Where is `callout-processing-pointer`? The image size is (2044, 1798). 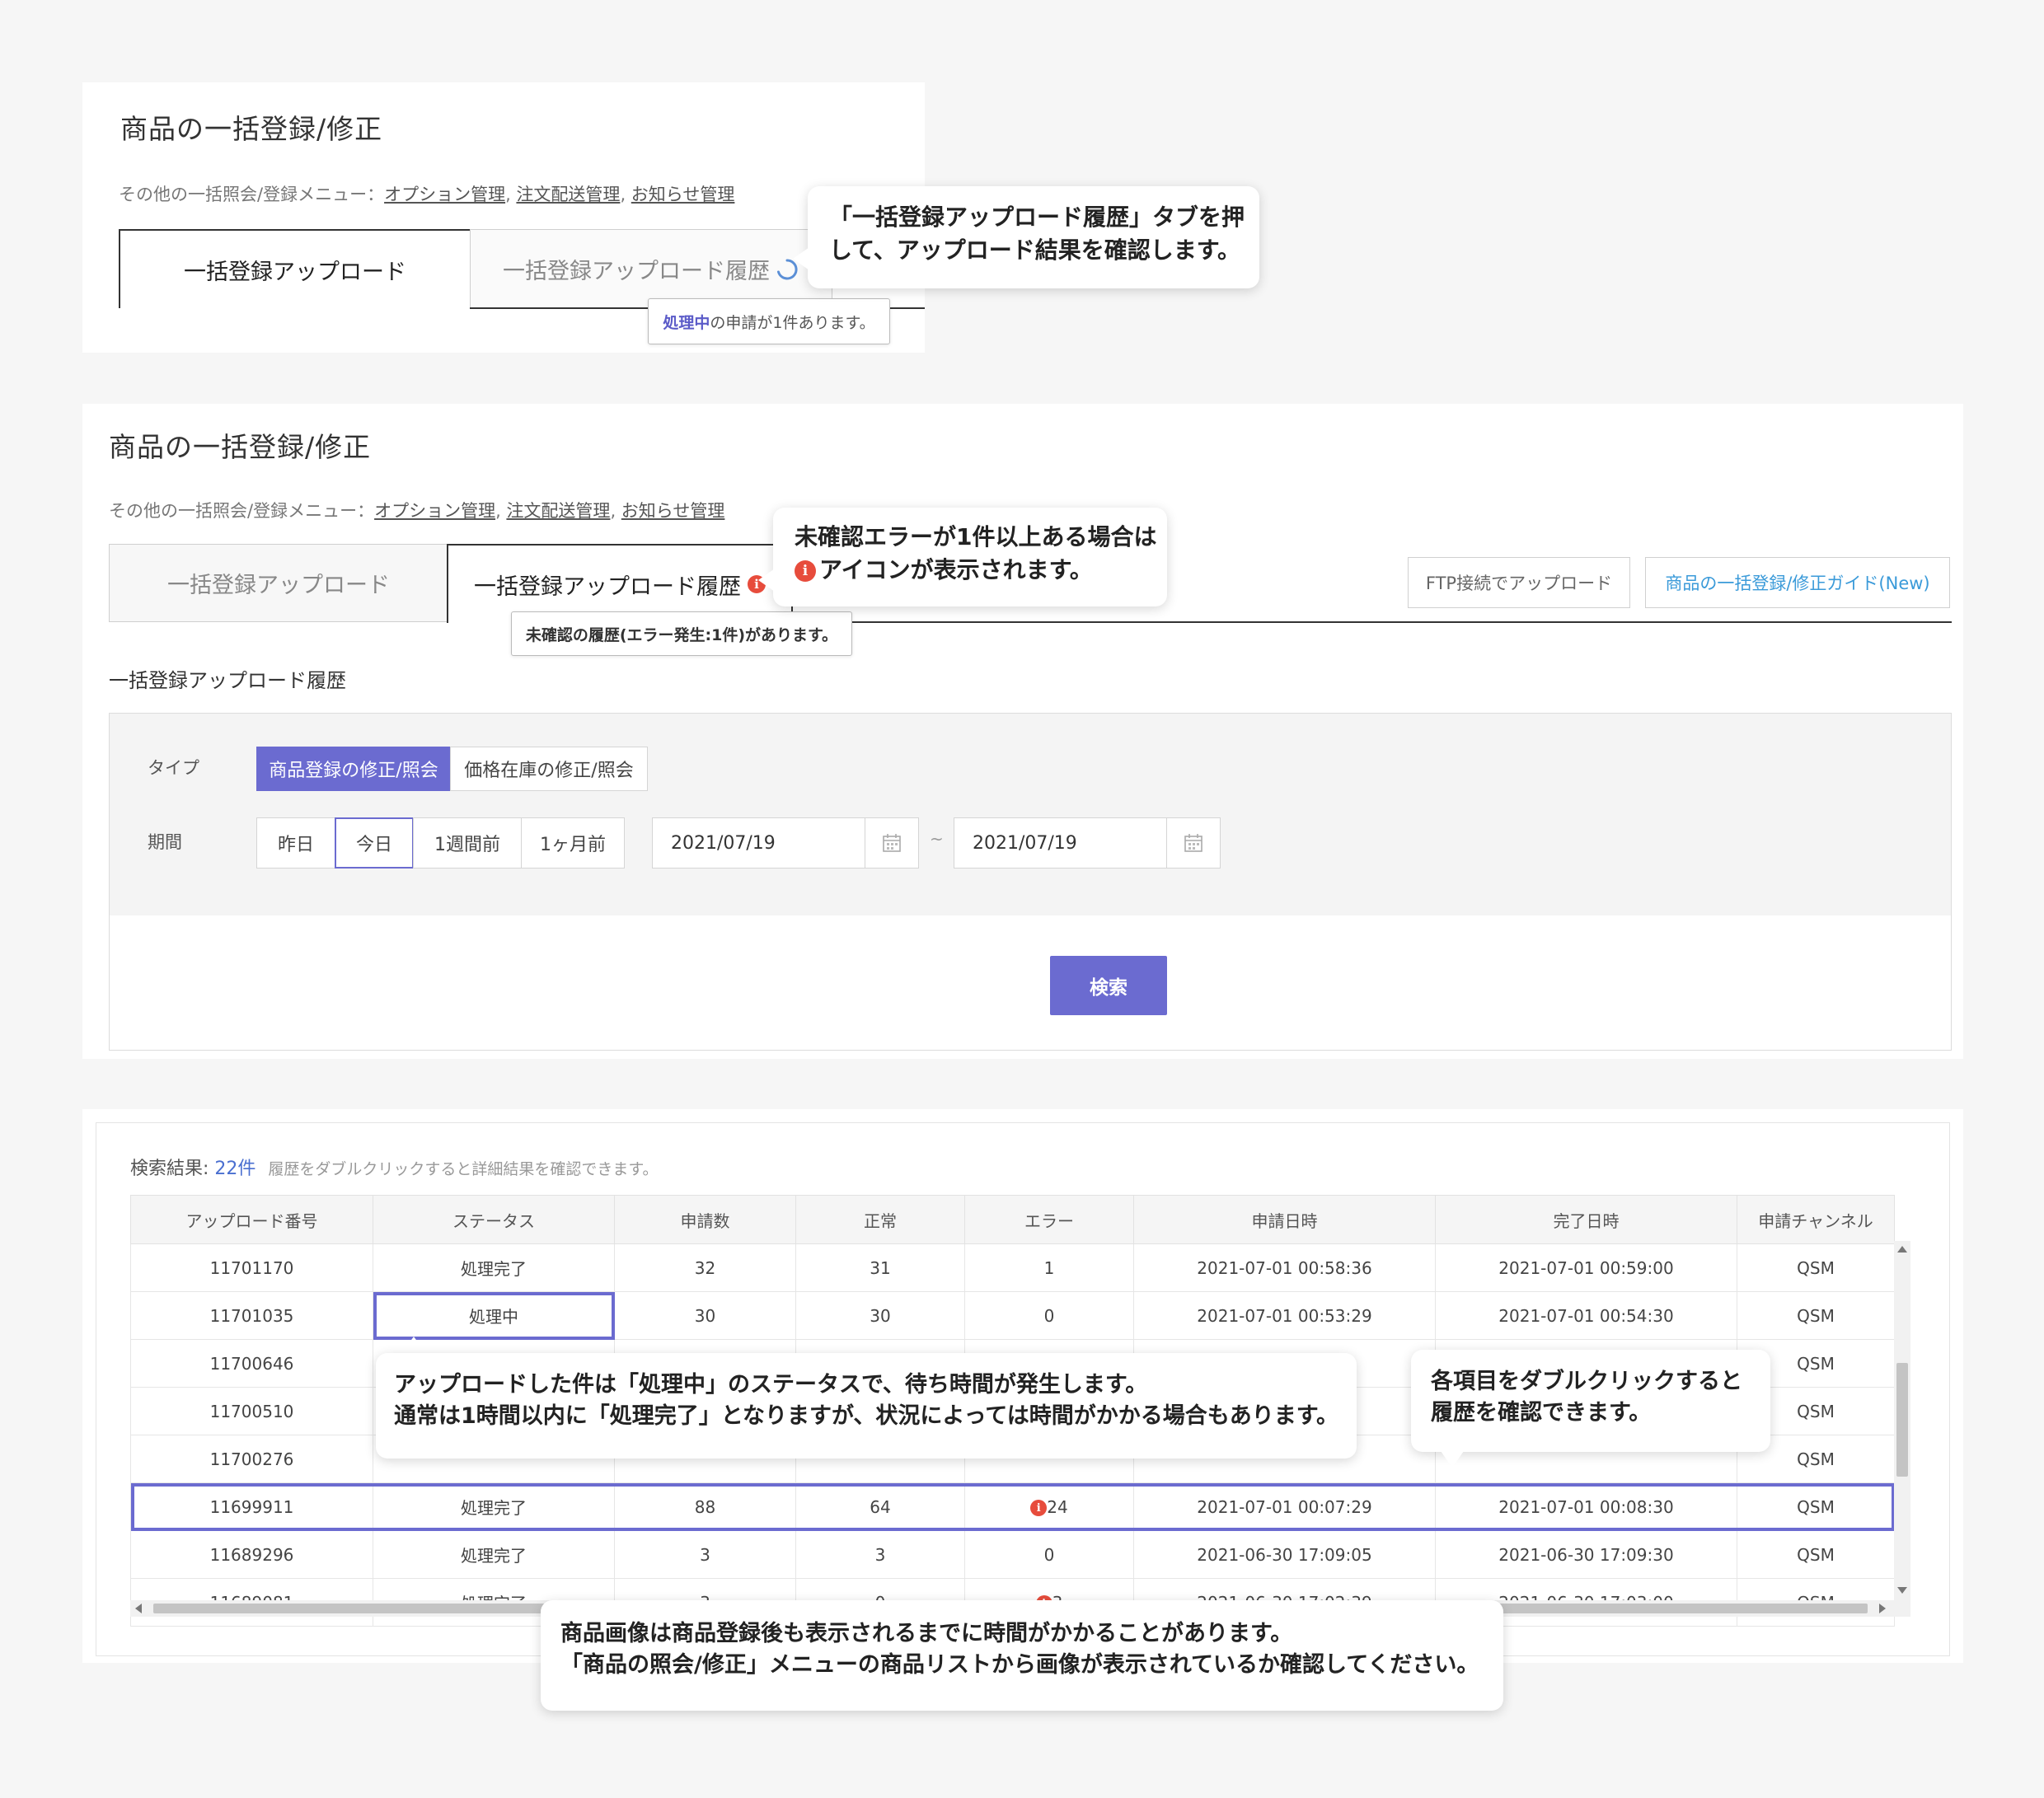 callout-processing-pointer is located at coordinates (414, 1346).